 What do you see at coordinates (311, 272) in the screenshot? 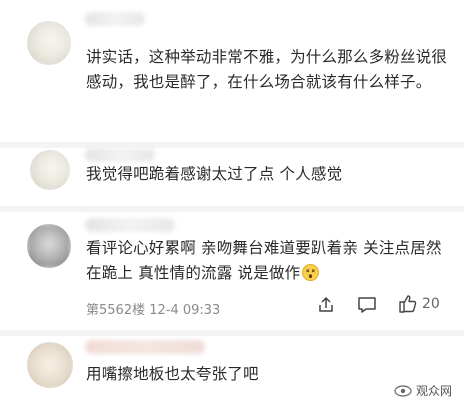
I see `dizzy-face-emoji-icon` at bounding box center [311, 272].